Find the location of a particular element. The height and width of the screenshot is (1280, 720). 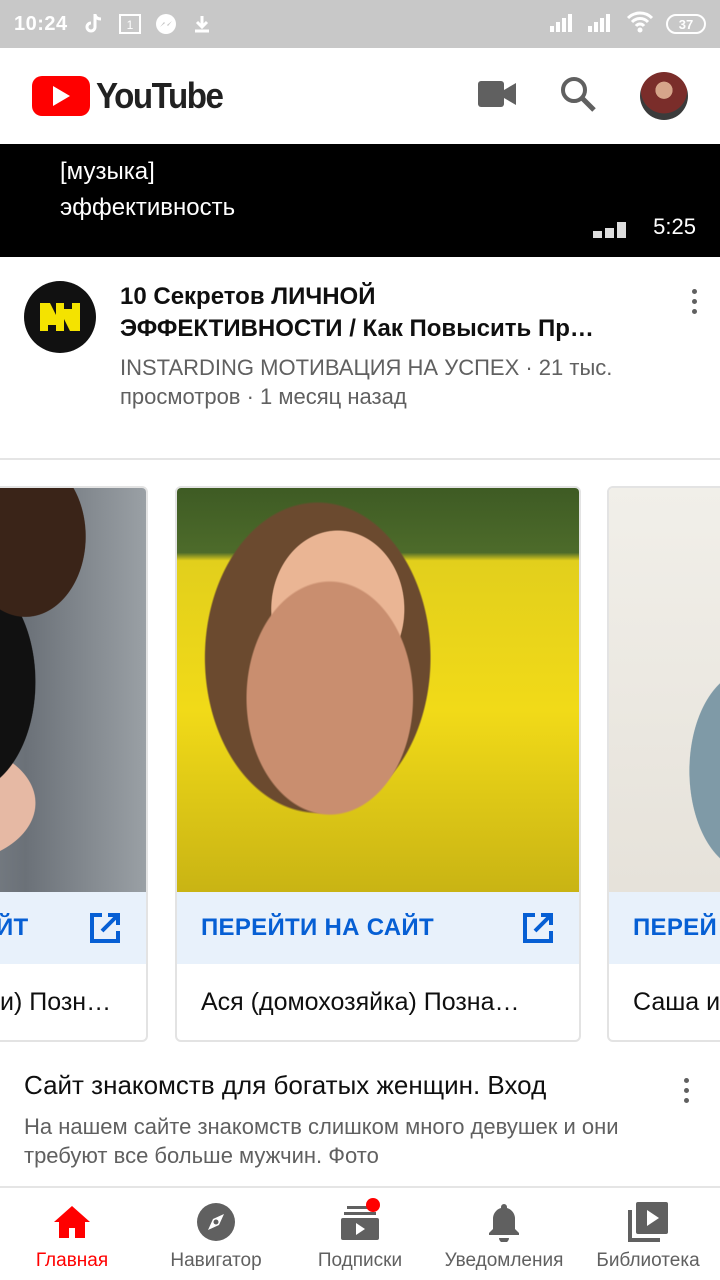

caption-line: эффективность is located at coordinates (148, 207).